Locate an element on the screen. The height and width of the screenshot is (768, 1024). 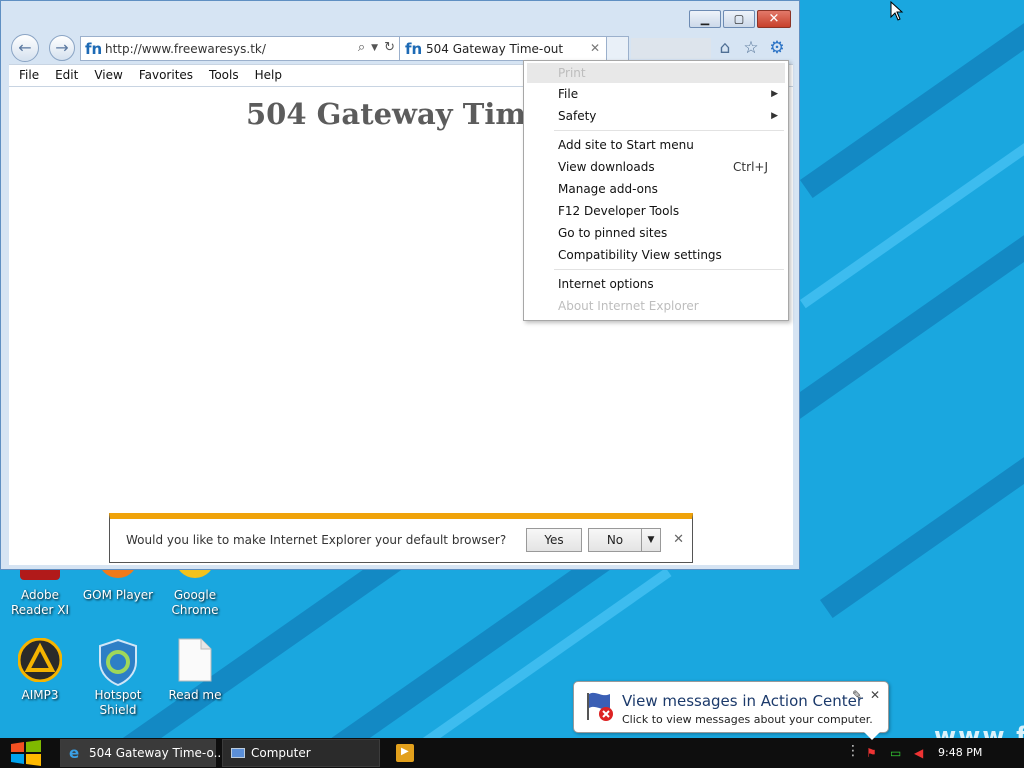
desktop-icon-read-me: Read me is located at coordinates (195, 670).